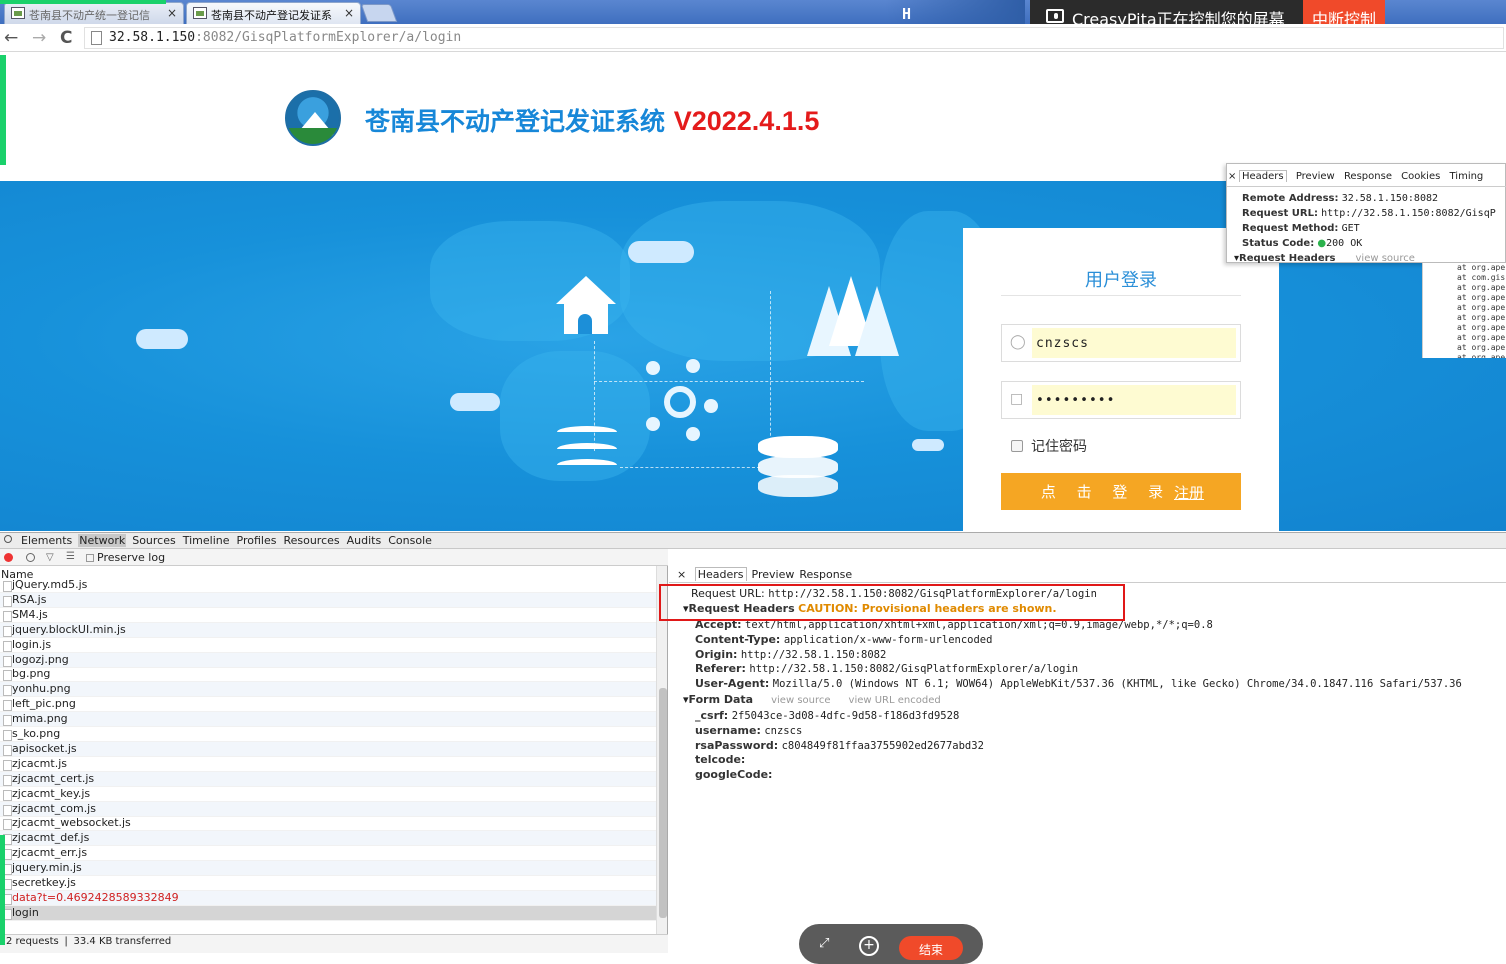 The height and width of the screenshot is (964, 1506). Describe the element at coordinates (895, 700) in the screenshot. I see `view-url-encoded-link: view URL encoded` at that location.